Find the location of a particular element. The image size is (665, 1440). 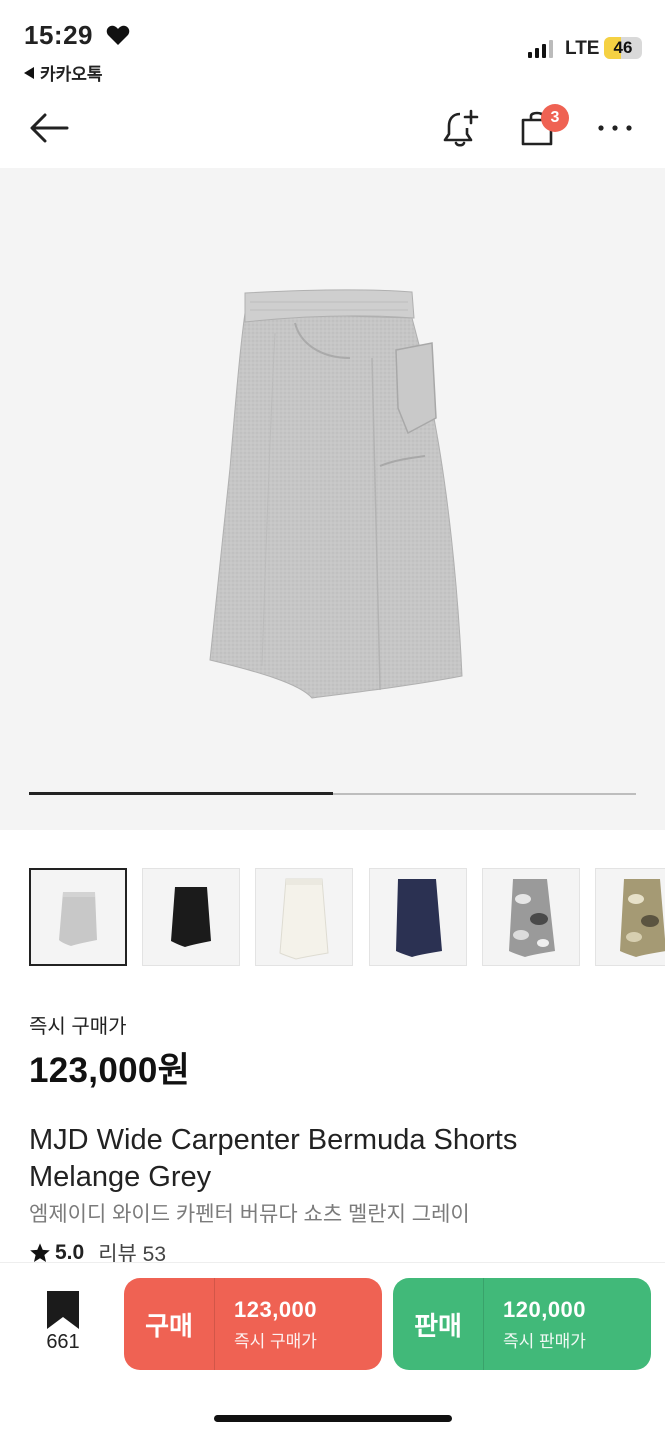

instant-buy-price-label: 즉시 구매가 is located at coordinates (78, 1027).